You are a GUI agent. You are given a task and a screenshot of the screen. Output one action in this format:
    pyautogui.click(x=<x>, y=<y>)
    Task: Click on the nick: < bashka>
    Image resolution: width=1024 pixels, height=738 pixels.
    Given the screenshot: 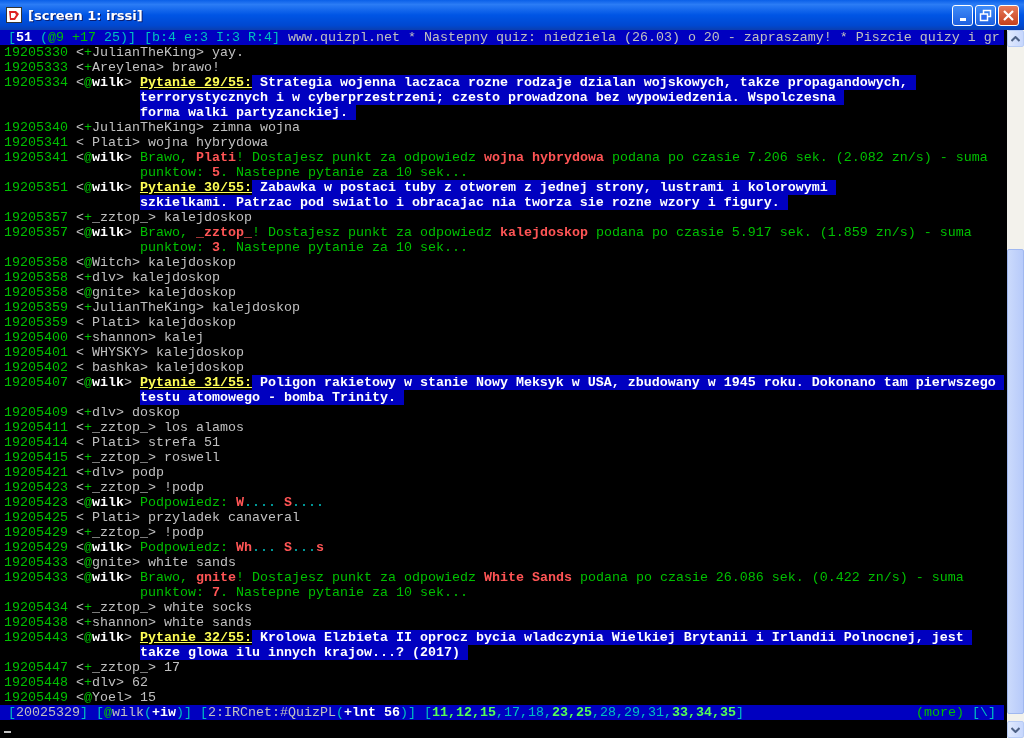 What is the action you would take?
    pyautogui.click(x=112, y=367)
    